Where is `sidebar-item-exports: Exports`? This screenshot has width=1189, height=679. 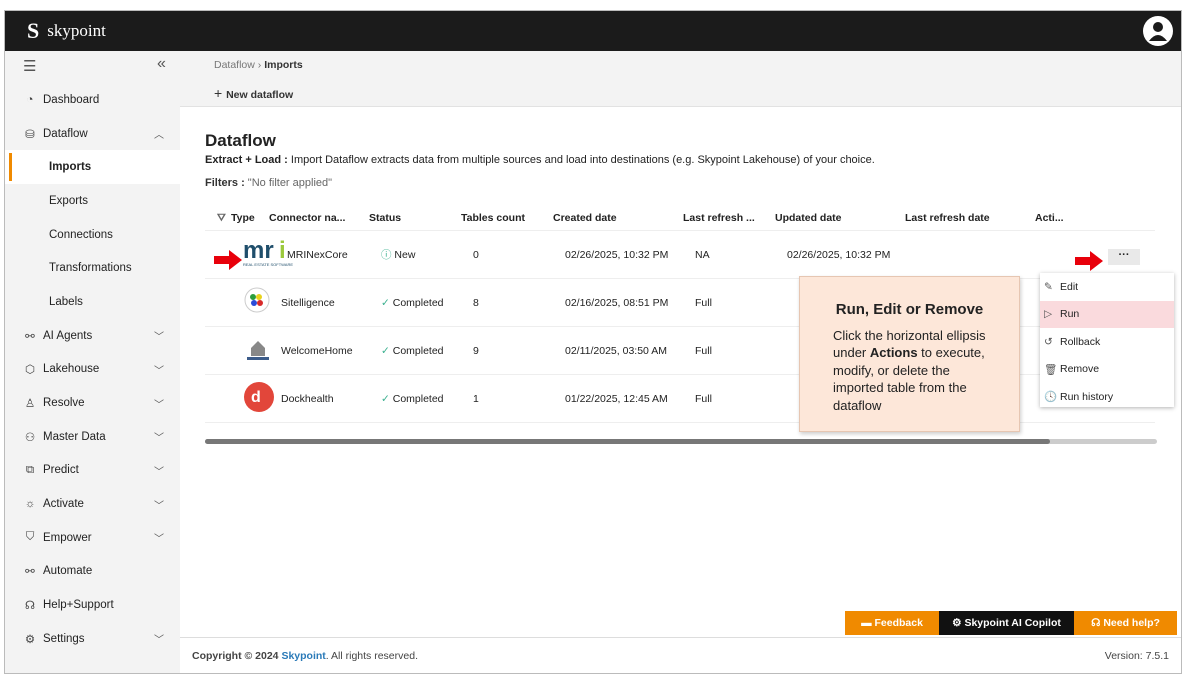
sidebar-item-exports: Exports is located at coordinates (92, 201).